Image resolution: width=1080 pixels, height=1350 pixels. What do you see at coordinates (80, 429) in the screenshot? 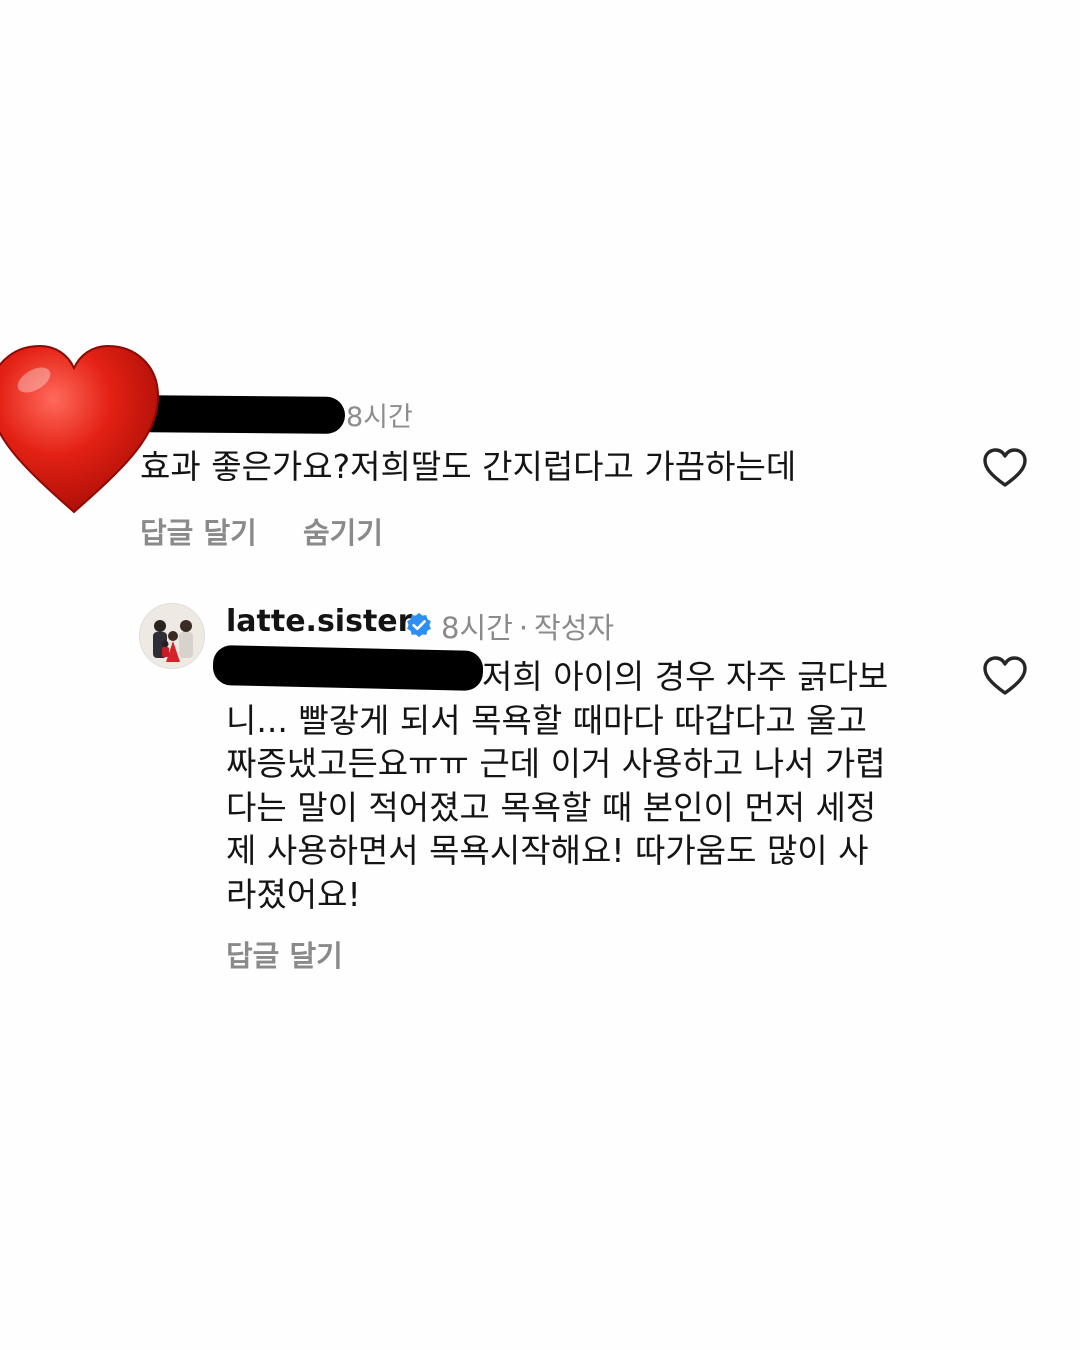
I see `red-heart-sticker-icon` at bounding box center [80, 429].